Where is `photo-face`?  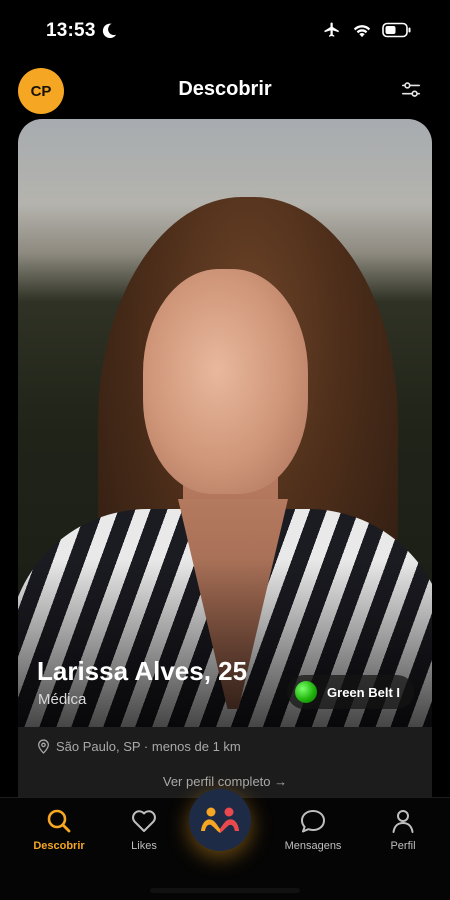 photo-face is located at coordinates (225, 381).